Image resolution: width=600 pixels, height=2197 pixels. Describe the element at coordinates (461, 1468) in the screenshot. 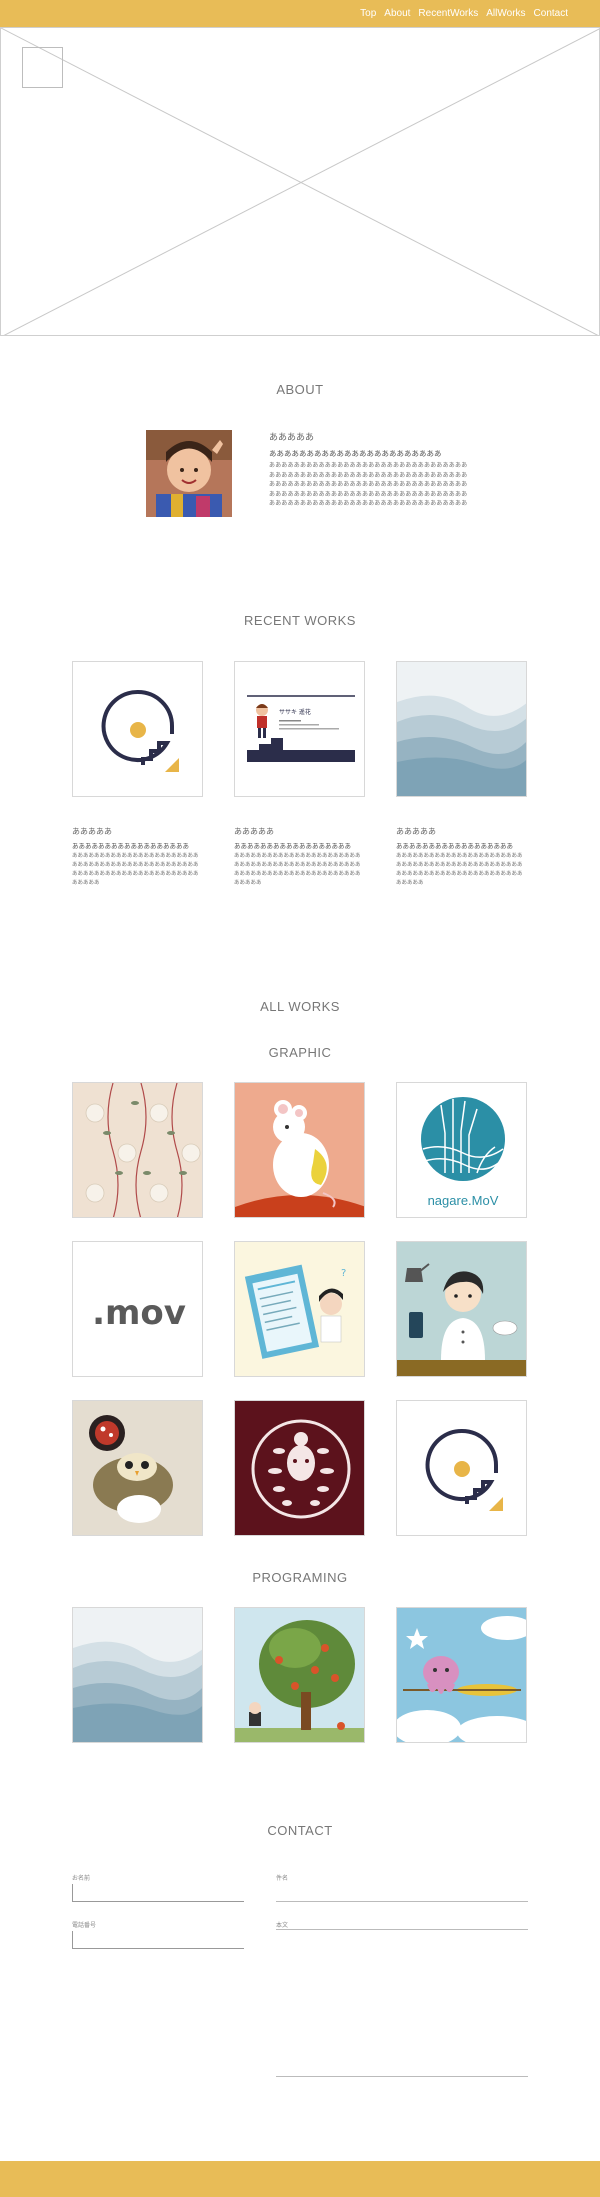

I see `graphic-work-logo-mark` at that location.